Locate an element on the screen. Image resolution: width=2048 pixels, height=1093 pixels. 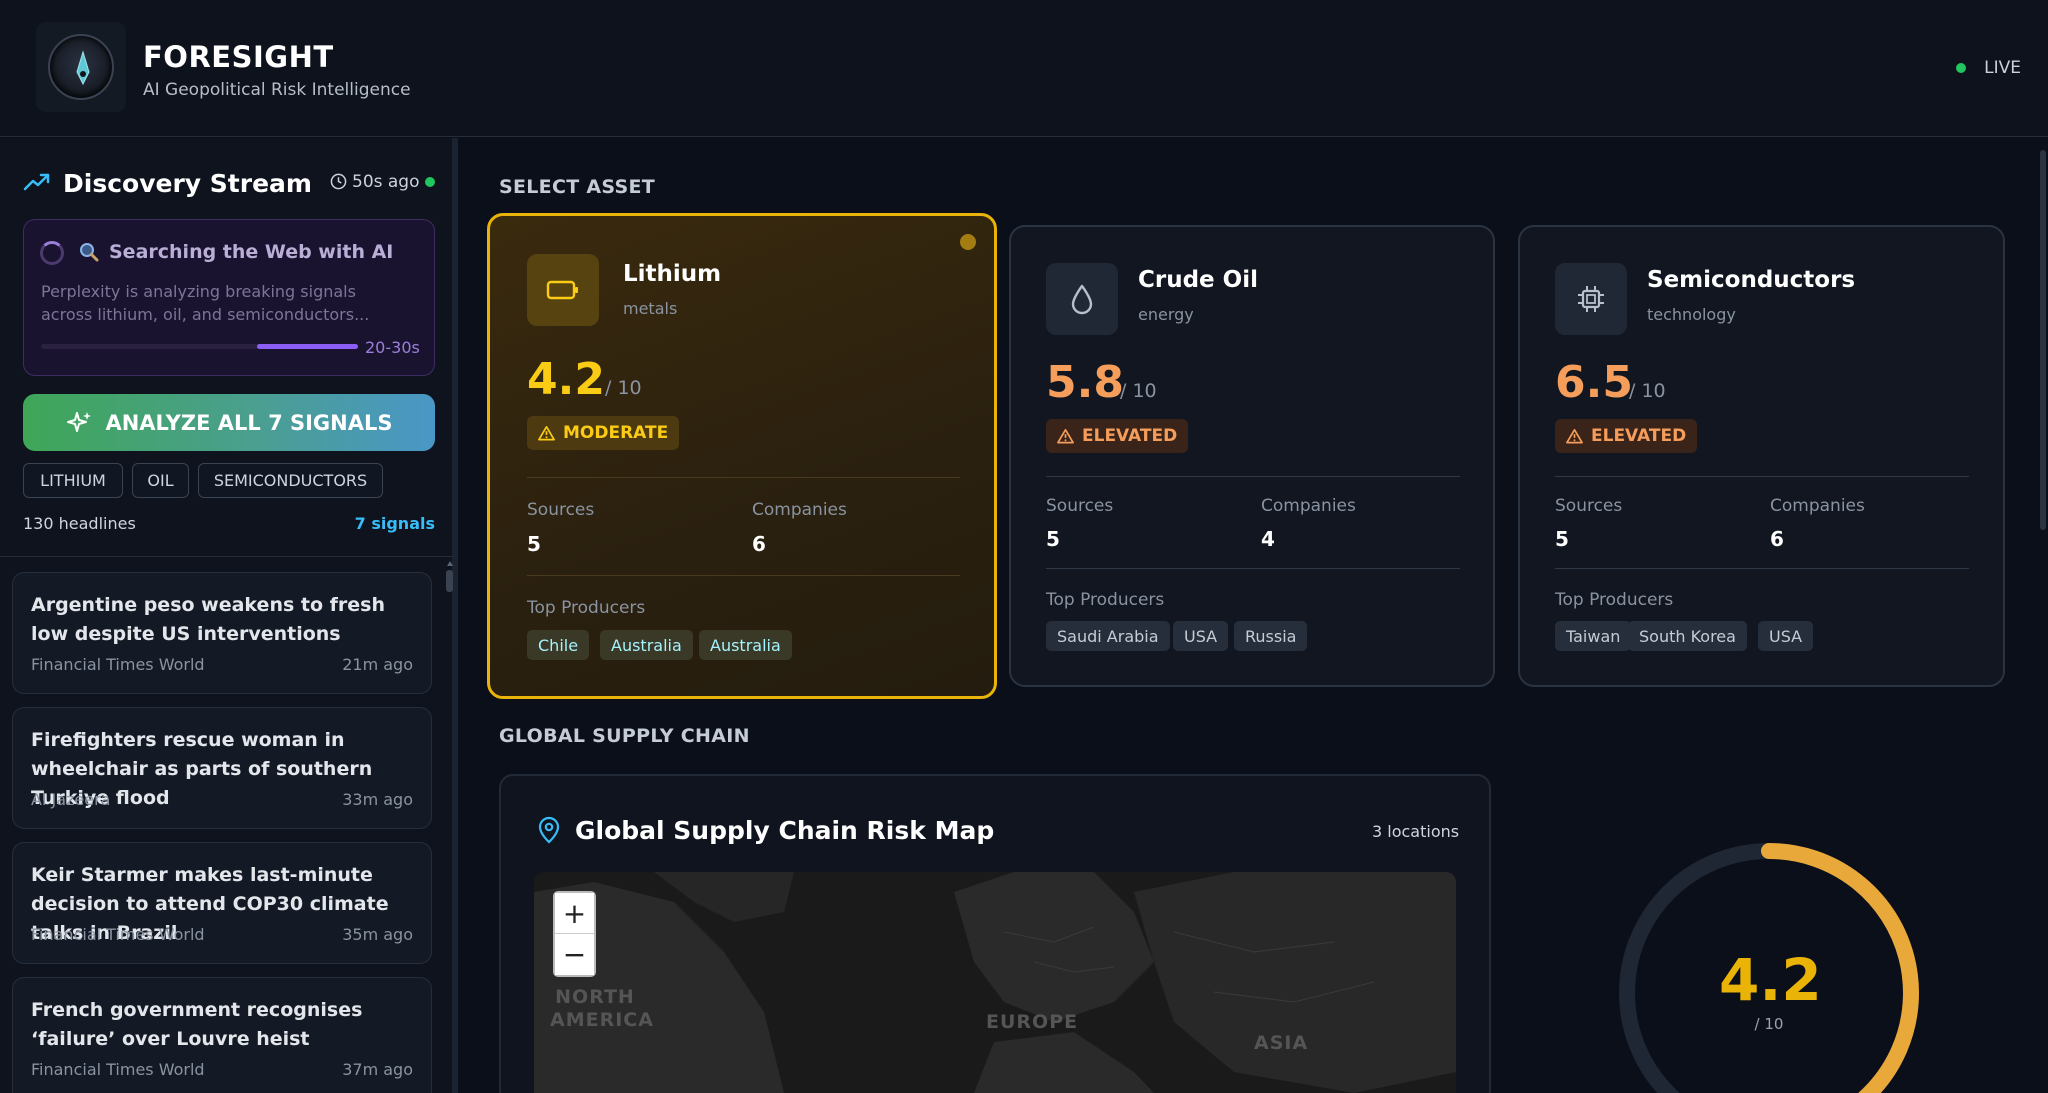
analyze-button-label: ANALYZE ALL 7 SIGNALS is located at coordinates (249, 422).